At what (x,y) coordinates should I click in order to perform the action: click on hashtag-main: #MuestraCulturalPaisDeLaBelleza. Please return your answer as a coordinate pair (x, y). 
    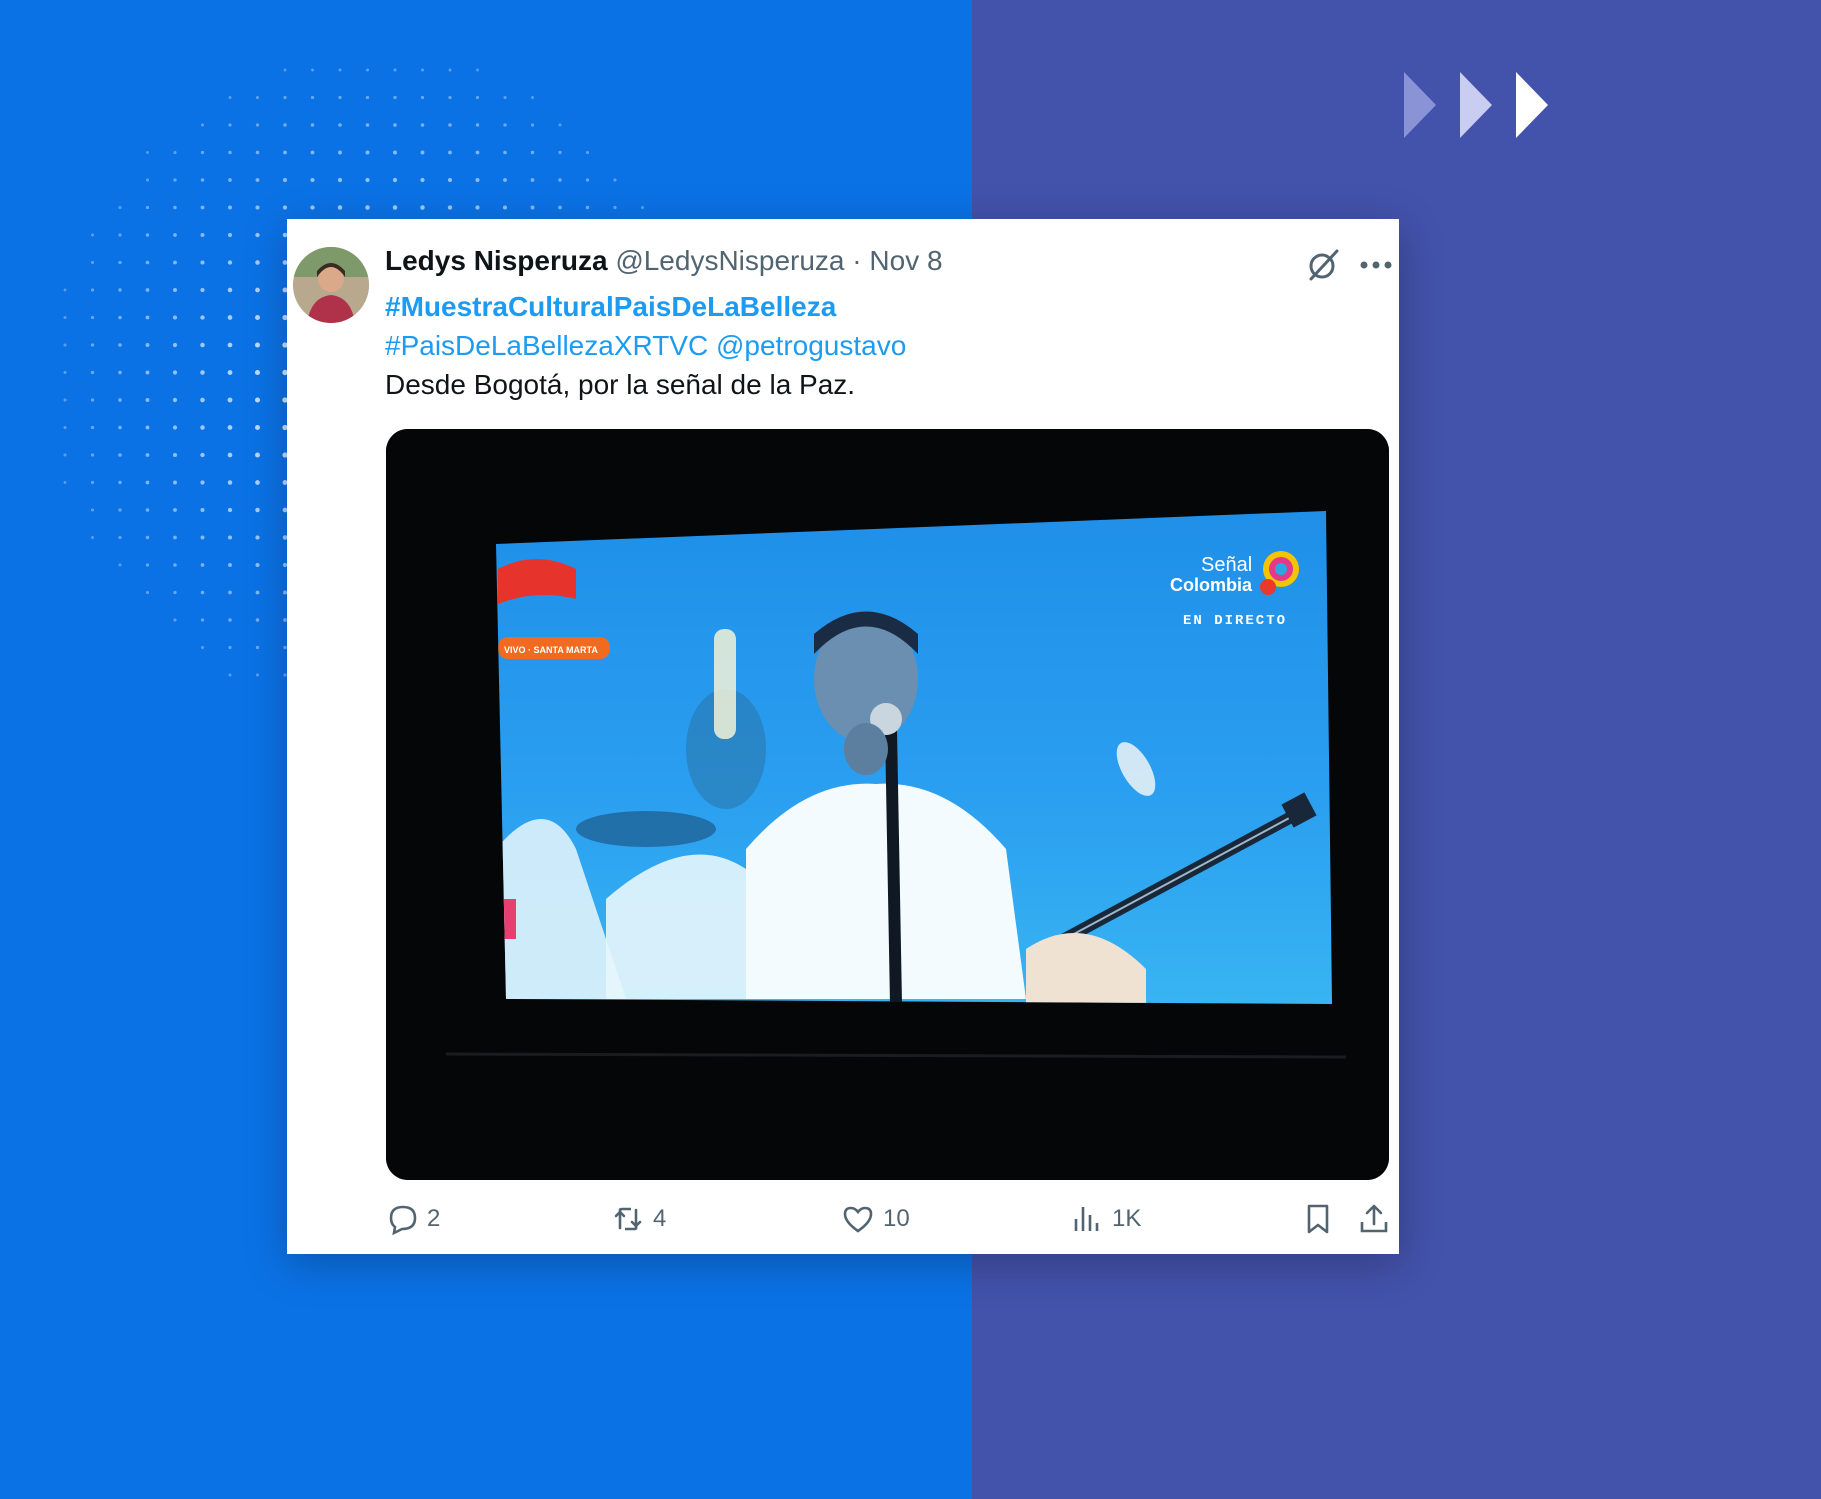
    Looking at the image, I should click on (610, 307).